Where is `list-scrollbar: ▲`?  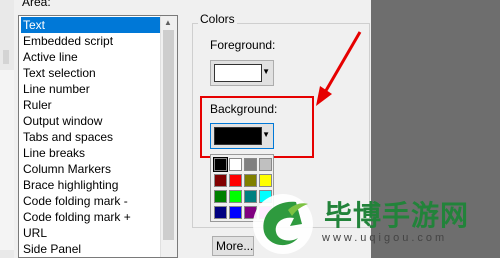
list-scrollbar: ▲ is located at coordinates (168, 136).